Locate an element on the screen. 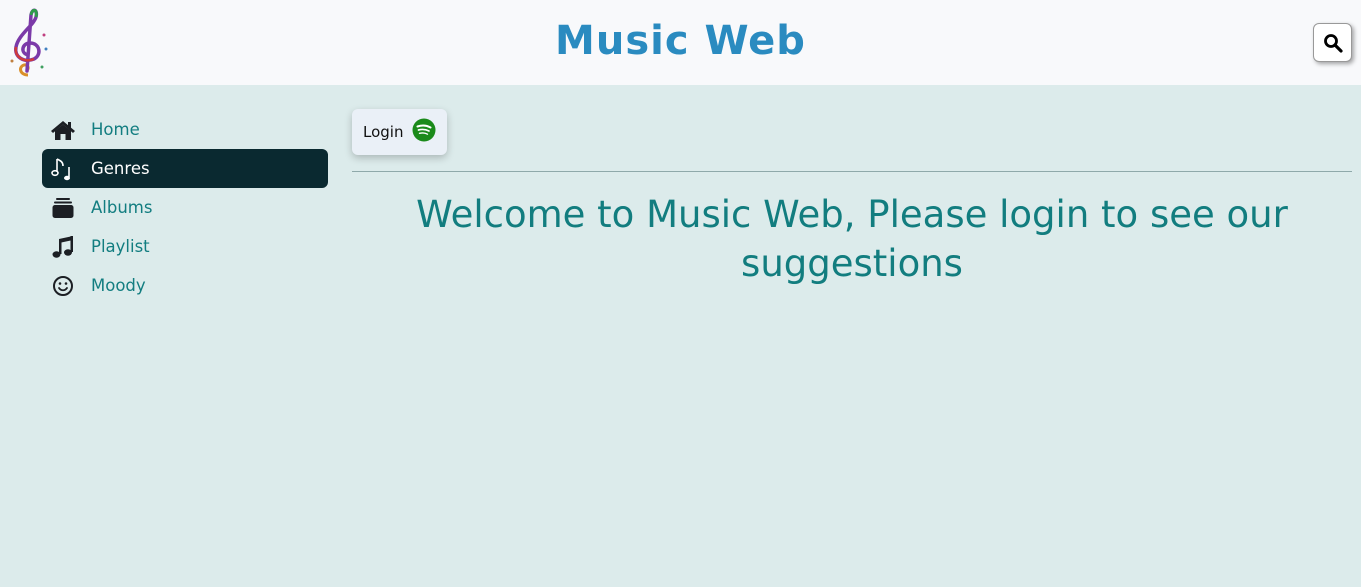 This screenshot has height=587, width=1361. smile-icon is located at coordinates (63, 286).